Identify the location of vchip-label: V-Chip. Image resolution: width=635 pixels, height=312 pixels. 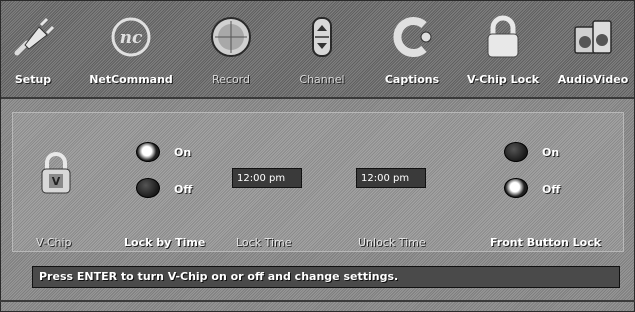
(54, 242).